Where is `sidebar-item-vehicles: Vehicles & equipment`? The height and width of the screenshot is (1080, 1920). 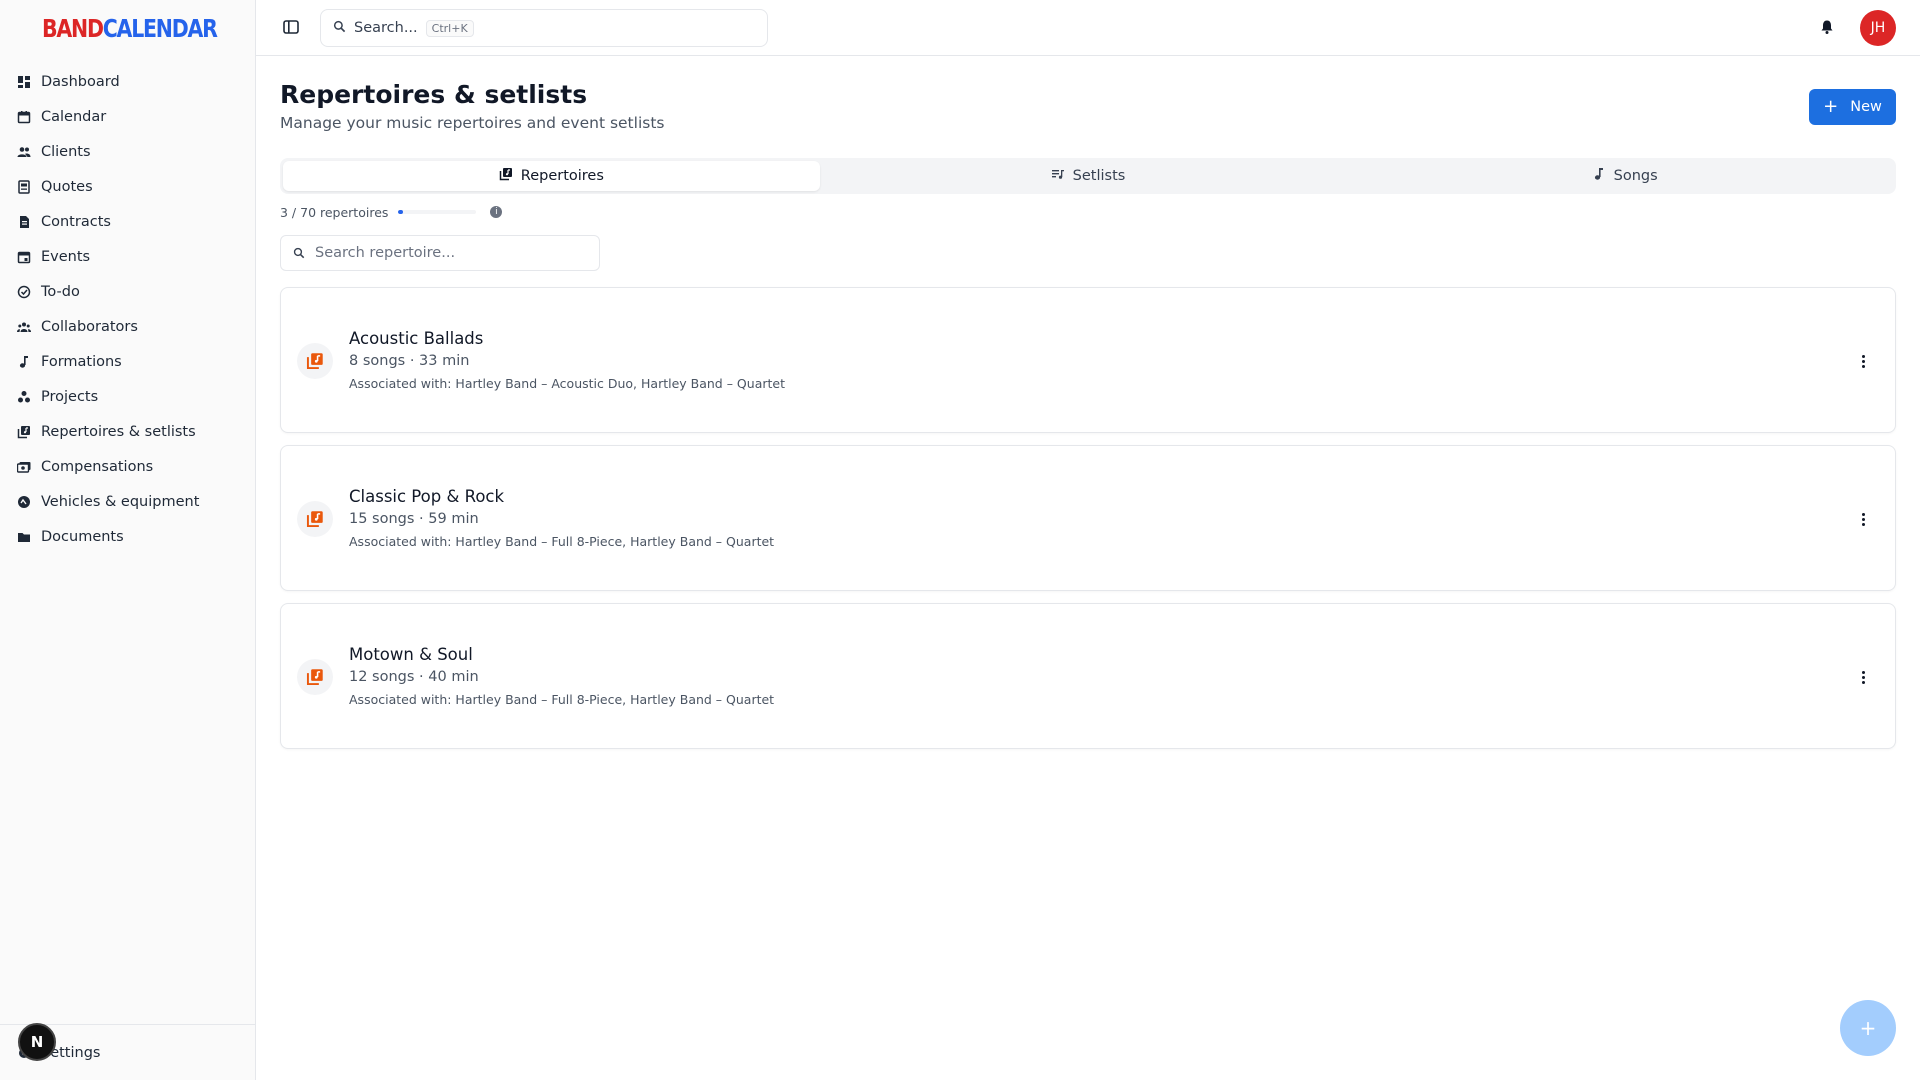
sidebar-item-vehicles: Vehicles & equipment is located at coordinates (127, 501).